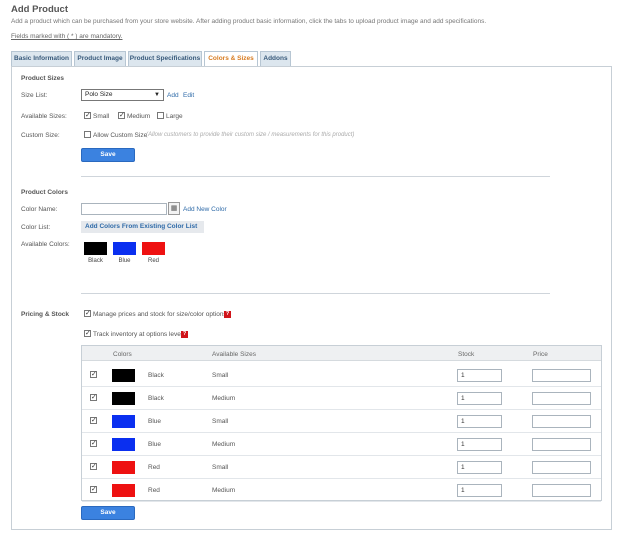  Describe the element at coordinates (108, 513) in the screenshot. I see `save-pricing-button: Save` at that location.